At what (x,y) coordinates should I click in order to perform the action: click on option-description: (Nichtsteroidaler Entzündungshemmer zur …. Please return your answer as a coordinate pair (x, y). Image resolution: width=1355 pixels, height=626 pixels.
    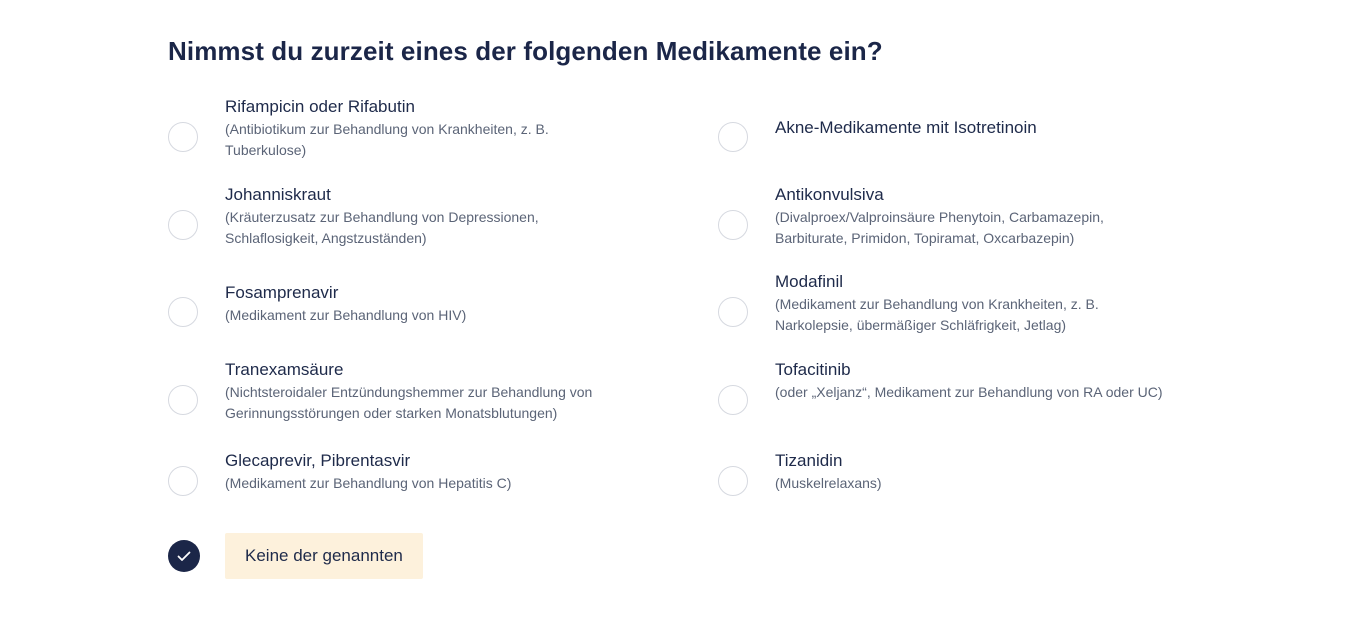
    Looking at the image, I should click on (409, 402).